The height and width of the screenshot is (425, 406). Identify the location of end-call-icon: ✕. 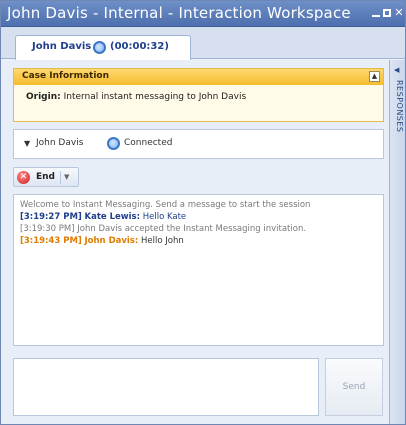
(23, 177).